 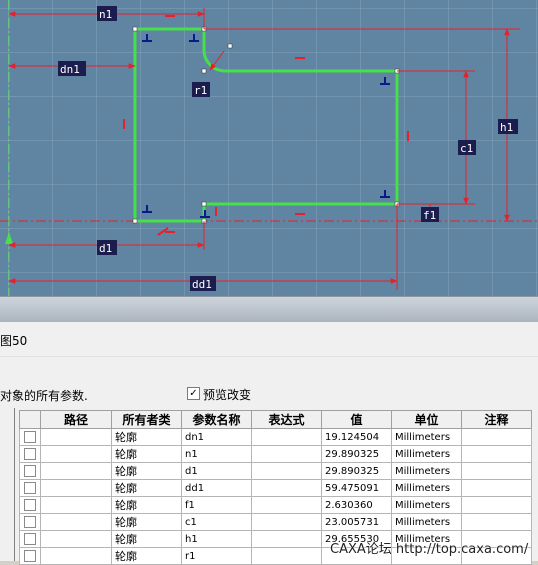 What do you see at coordinates (202, 284) in the screenshot?
I see `dim-label-dd1: dd1` at bounding box center [202, 284].